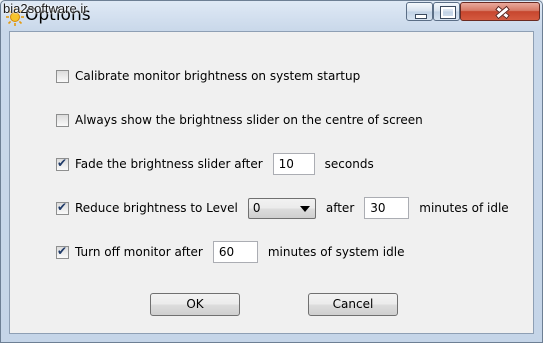 The image size is (543, 343). Describe the element at coordinates (62, 251) in the screenshot. I see `turn-off-checkbox` at that location.